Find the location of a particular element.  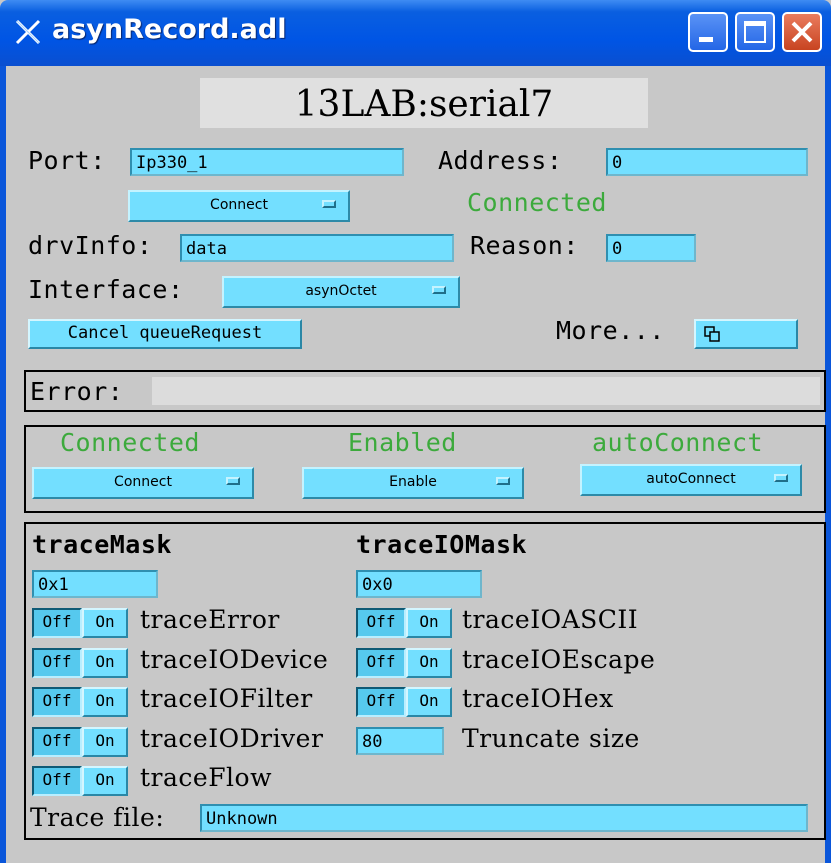

trace-io-driver-label: traceIODriver is located at coordinates (232, 738).